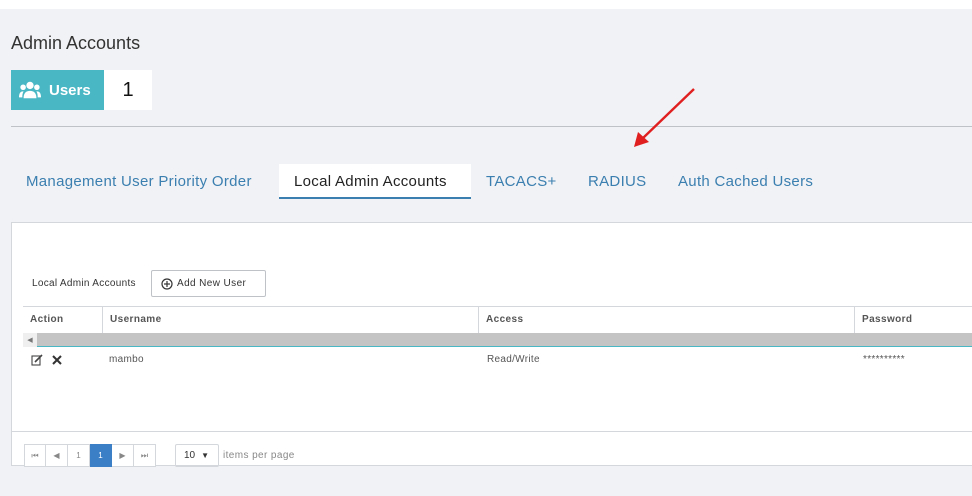 Image resolution: width=972 pixels, height=496 pixels. Describe the element at coordinates (101, 455) in the screenshot. I see `current-page-button: 1` at that location.